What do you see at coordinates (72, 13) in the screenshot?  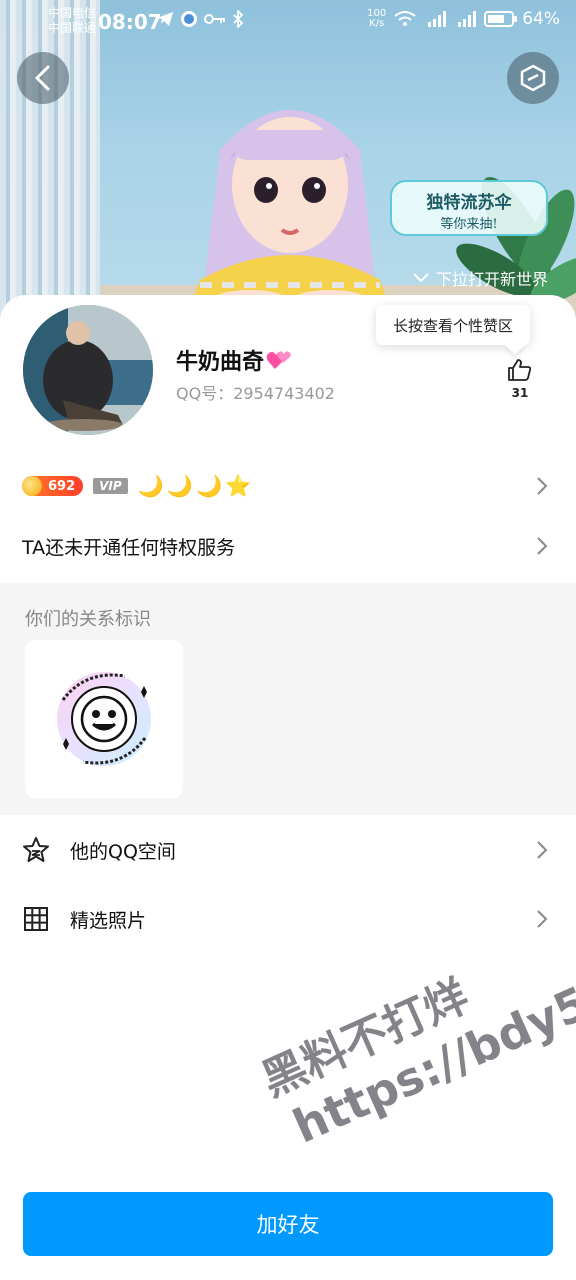 I see `carrier-1: 中国电信` at bounding box center [72, 13].